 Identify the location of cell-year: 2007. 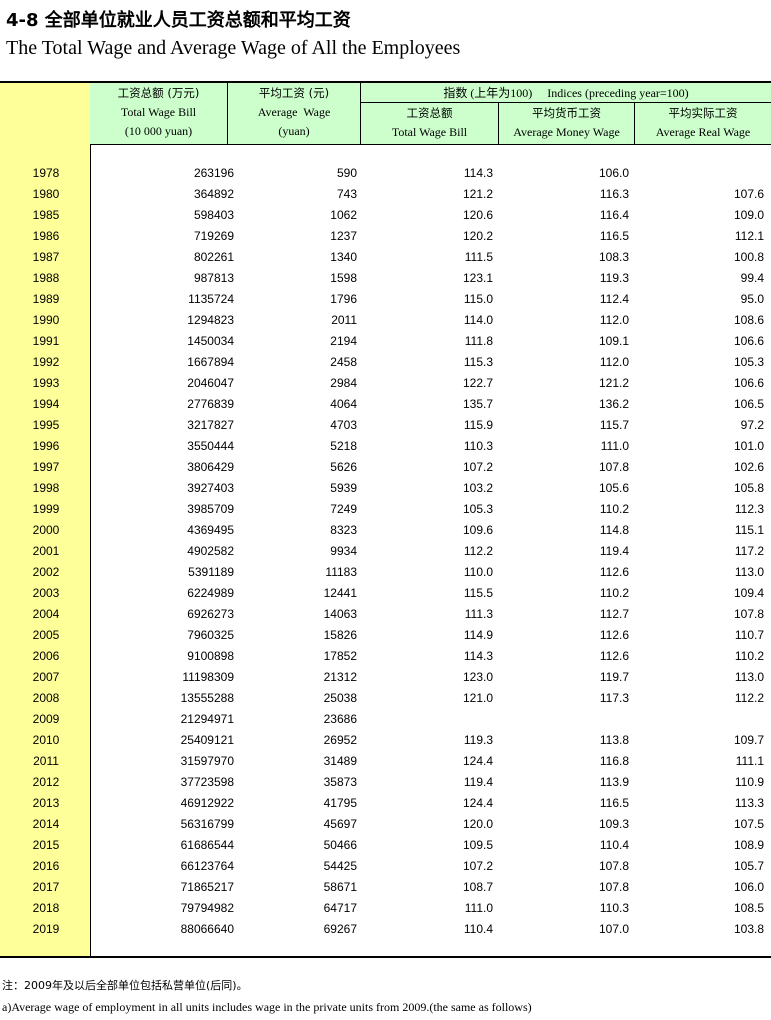
(46, 677).